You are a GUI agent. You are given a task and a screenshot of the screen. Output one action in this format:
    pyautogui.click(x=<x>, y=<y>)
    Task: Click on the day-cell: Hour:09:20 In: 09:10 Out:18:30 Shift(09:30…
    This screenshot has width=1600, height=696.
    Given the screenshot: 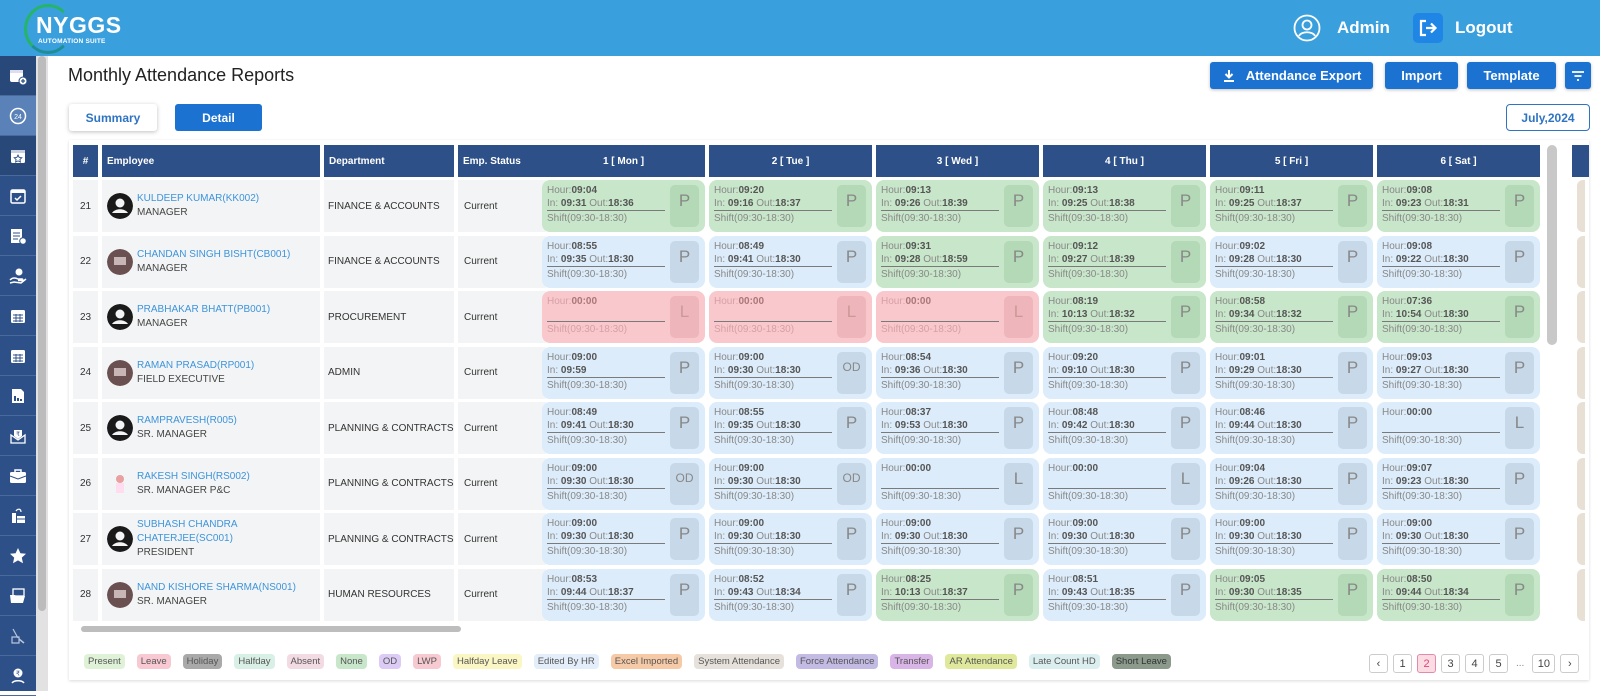 What is the action you would take?
    pyautogui.click(x=1124, y=372)
    